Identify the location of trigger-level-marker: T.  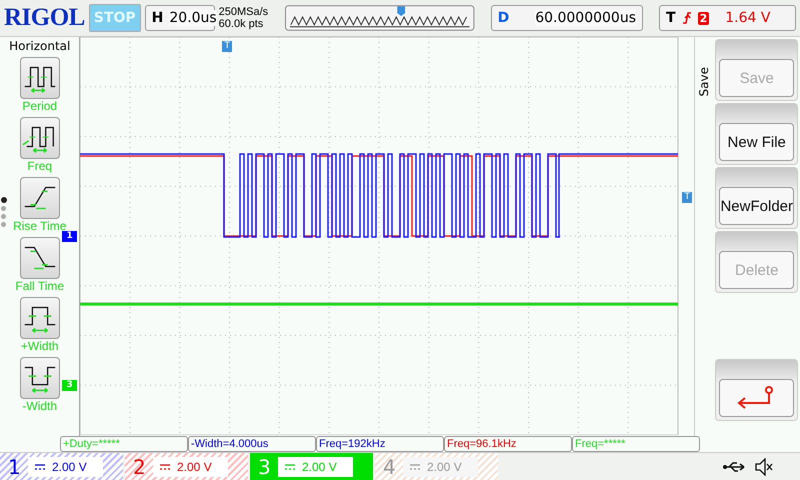
(687, 197).